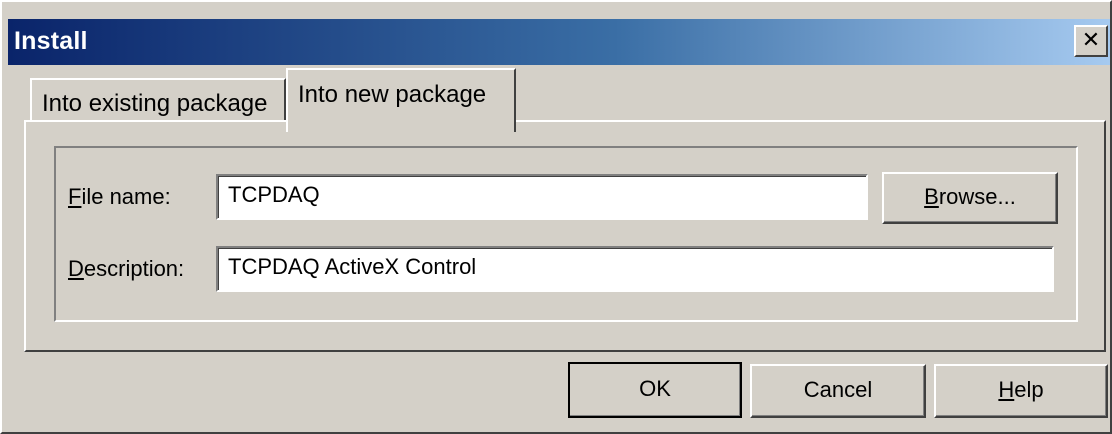  I want to click on window-title: Install, so click(51, 41).